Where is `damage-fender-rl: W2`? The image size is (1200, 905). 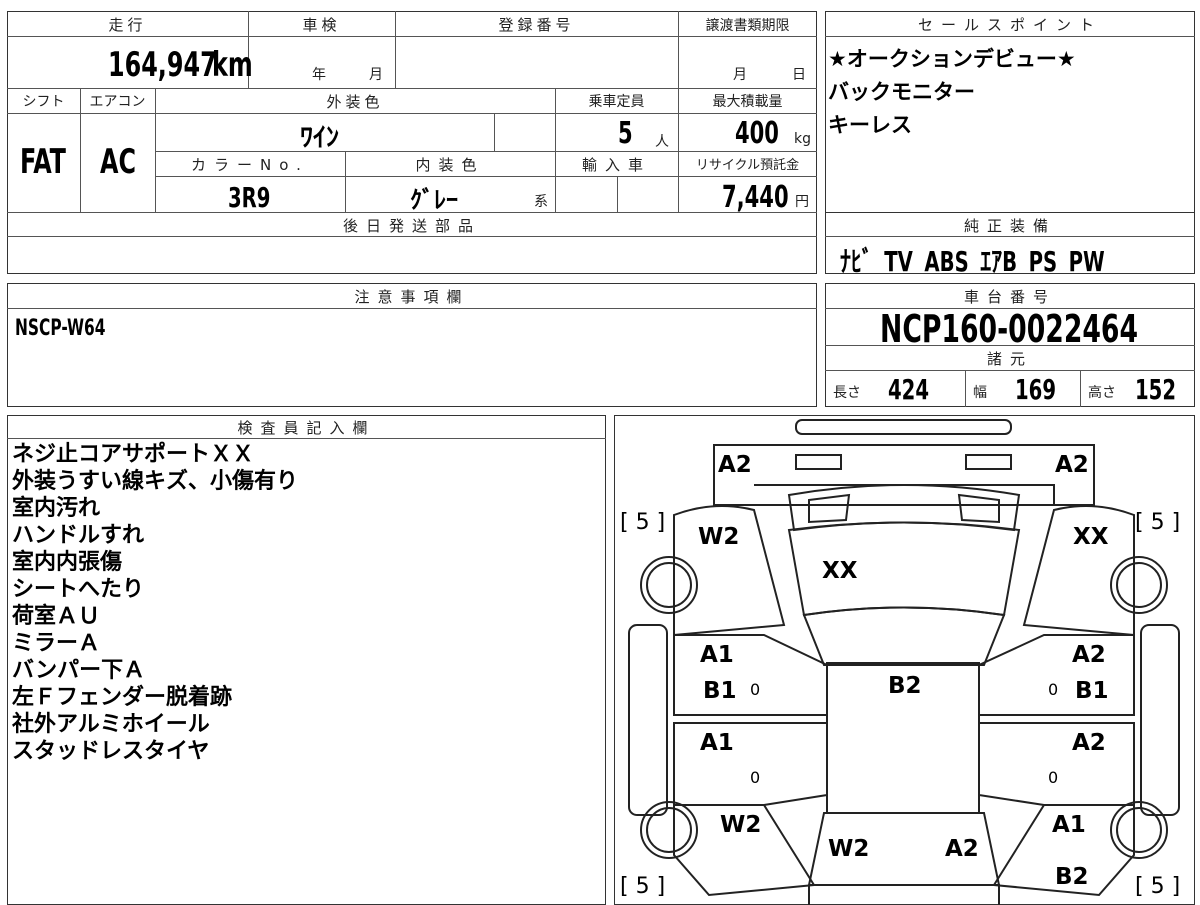 damage-fender-rl: W2 is located at coordinates (741, 825).